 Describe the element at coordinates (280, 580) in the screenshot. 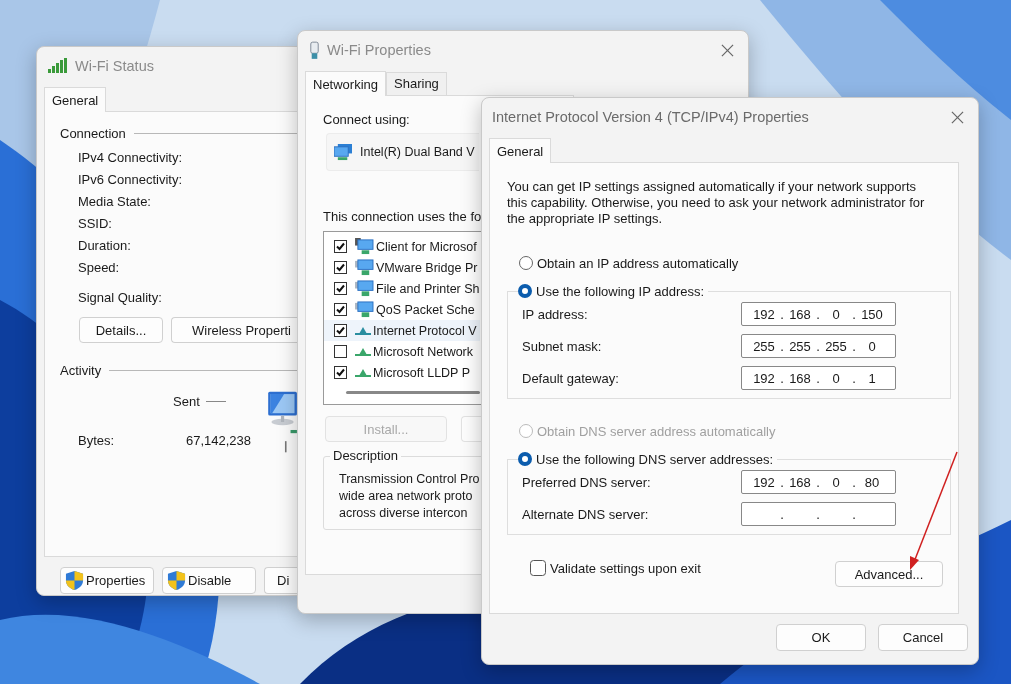

I see `dialog-button: Di` at that location.